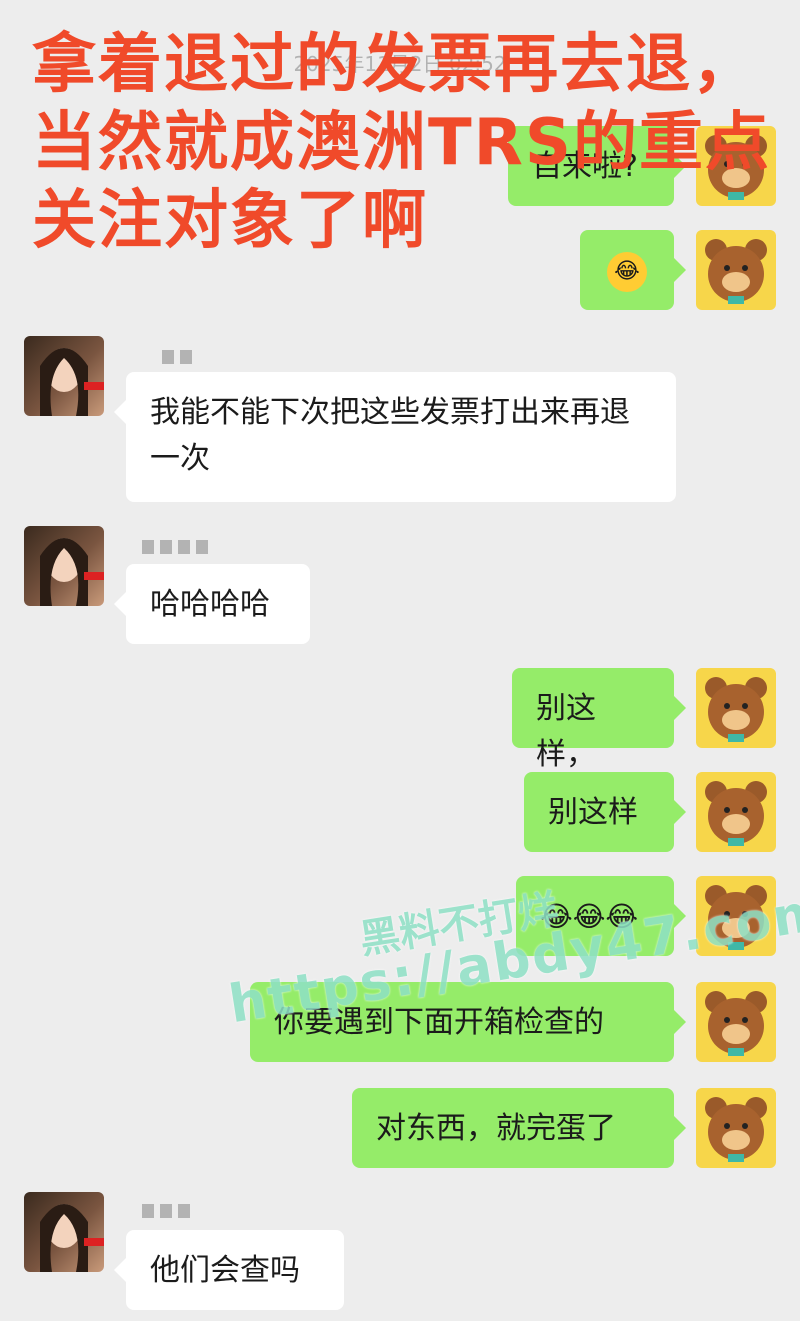  I want to click on message-bubble: 别这样，, so click(599, 720).